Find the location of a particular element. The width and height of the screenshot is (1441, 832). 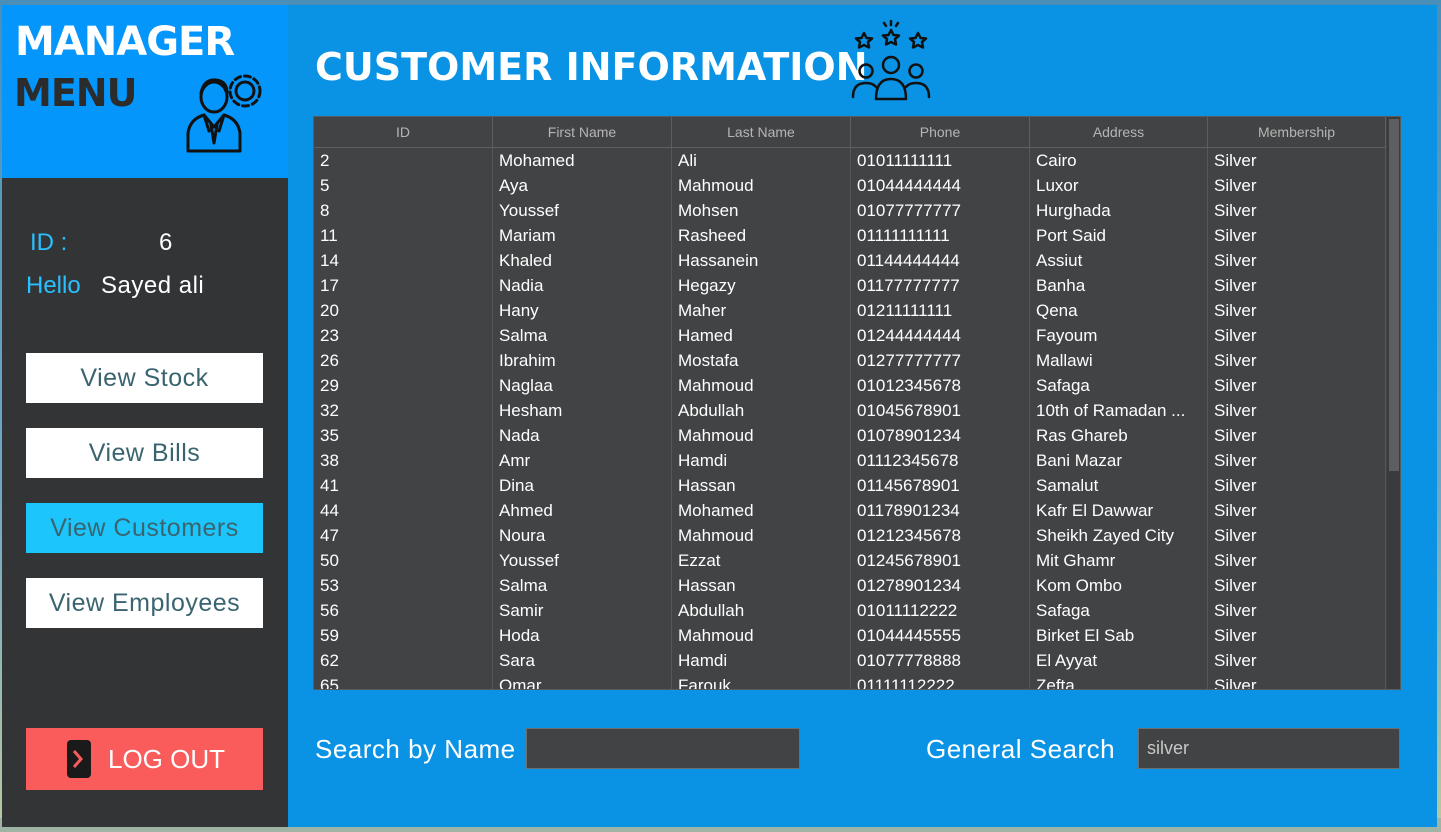

table-row: 29 Naglaa Mahmoud 01012345678 Safaga Silver is located at coordinates (850, 385).